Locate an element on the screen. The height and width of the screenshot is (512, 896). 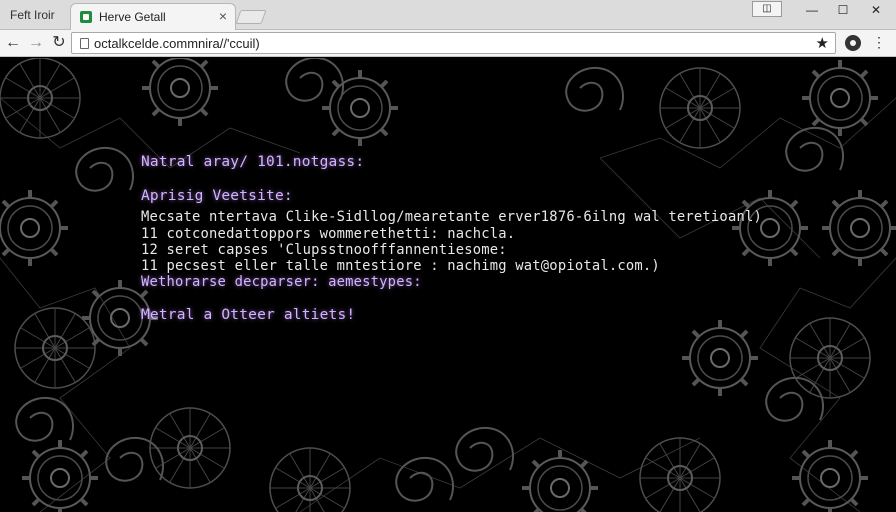
terminal-highlight: Wethorarse decparser: aemestypes: is located at coordinates (281, 282).